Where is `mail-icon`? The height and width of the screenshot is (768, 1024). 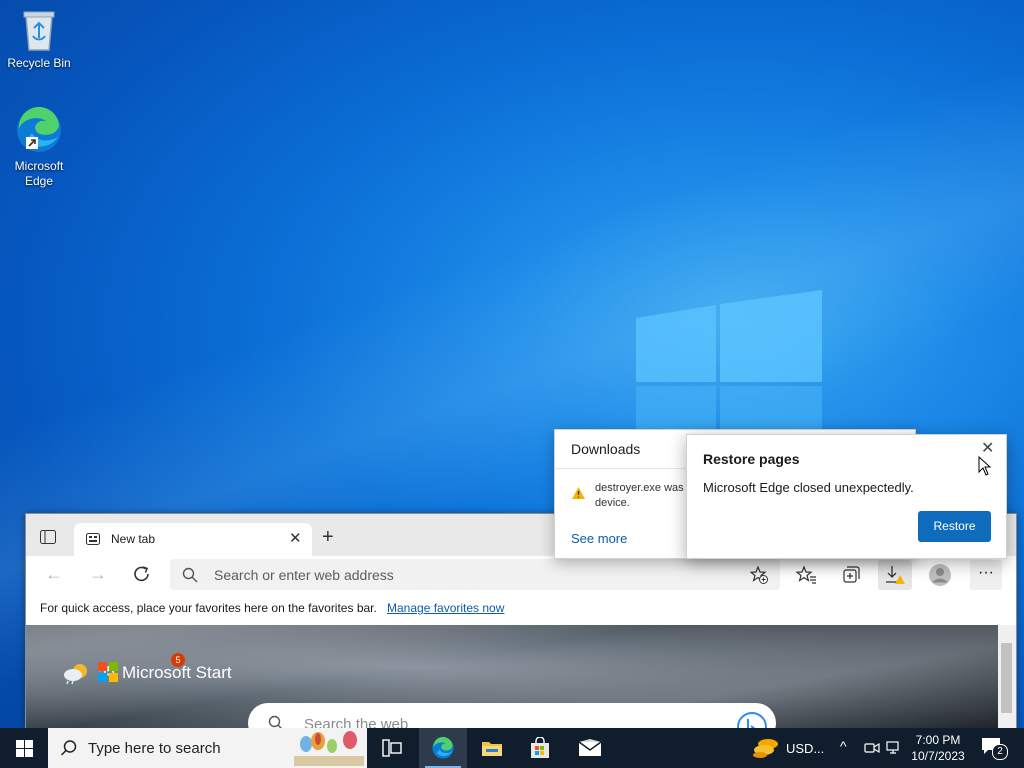
mail-icon is located at coordinates (590, 747).